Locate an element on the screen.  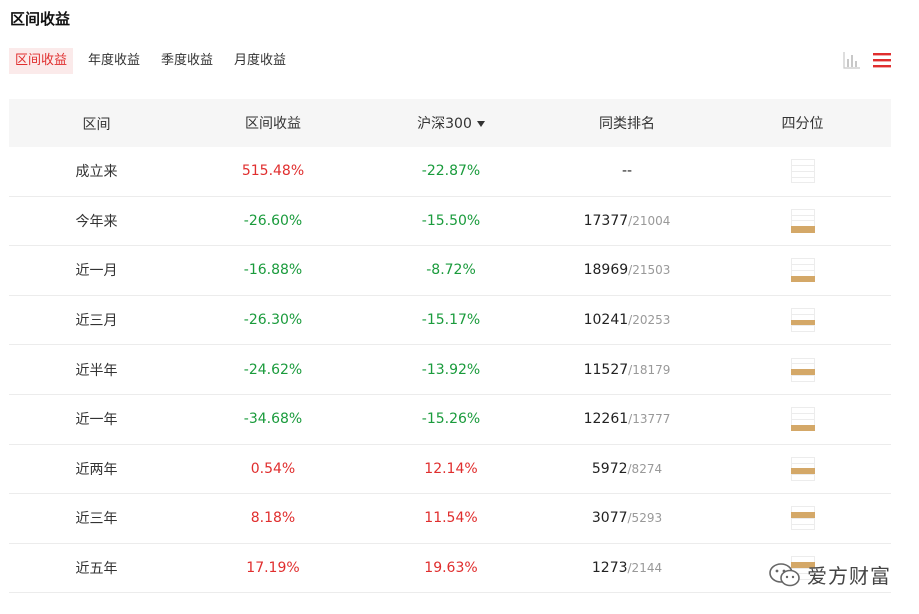
table-row: 近三年 8.18% 11.54% 3077/5293 is located at coordinates (450, 519).